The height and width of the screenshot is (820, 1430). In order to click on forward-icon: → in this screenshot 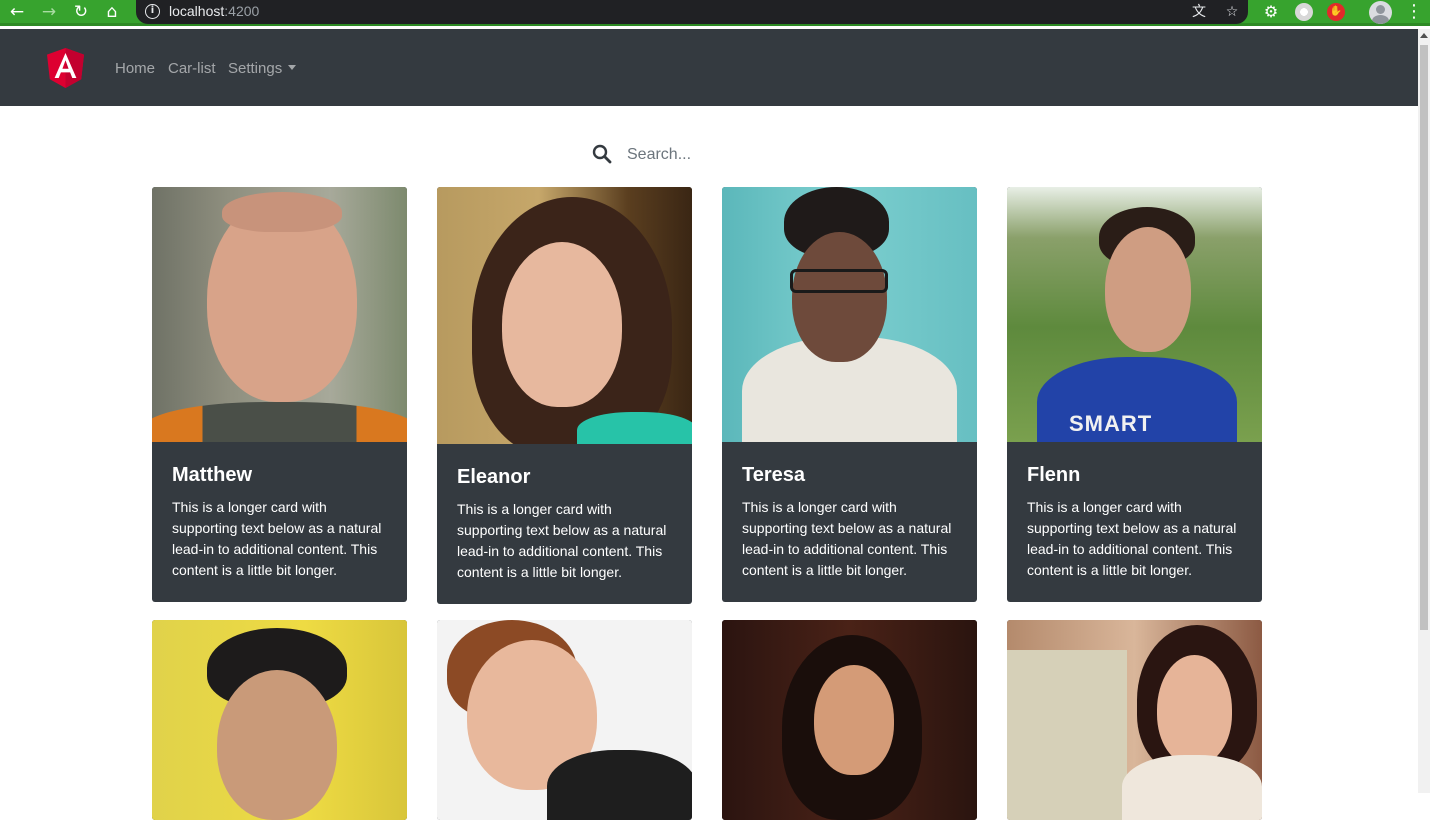, I will do `click(49, 12)`.